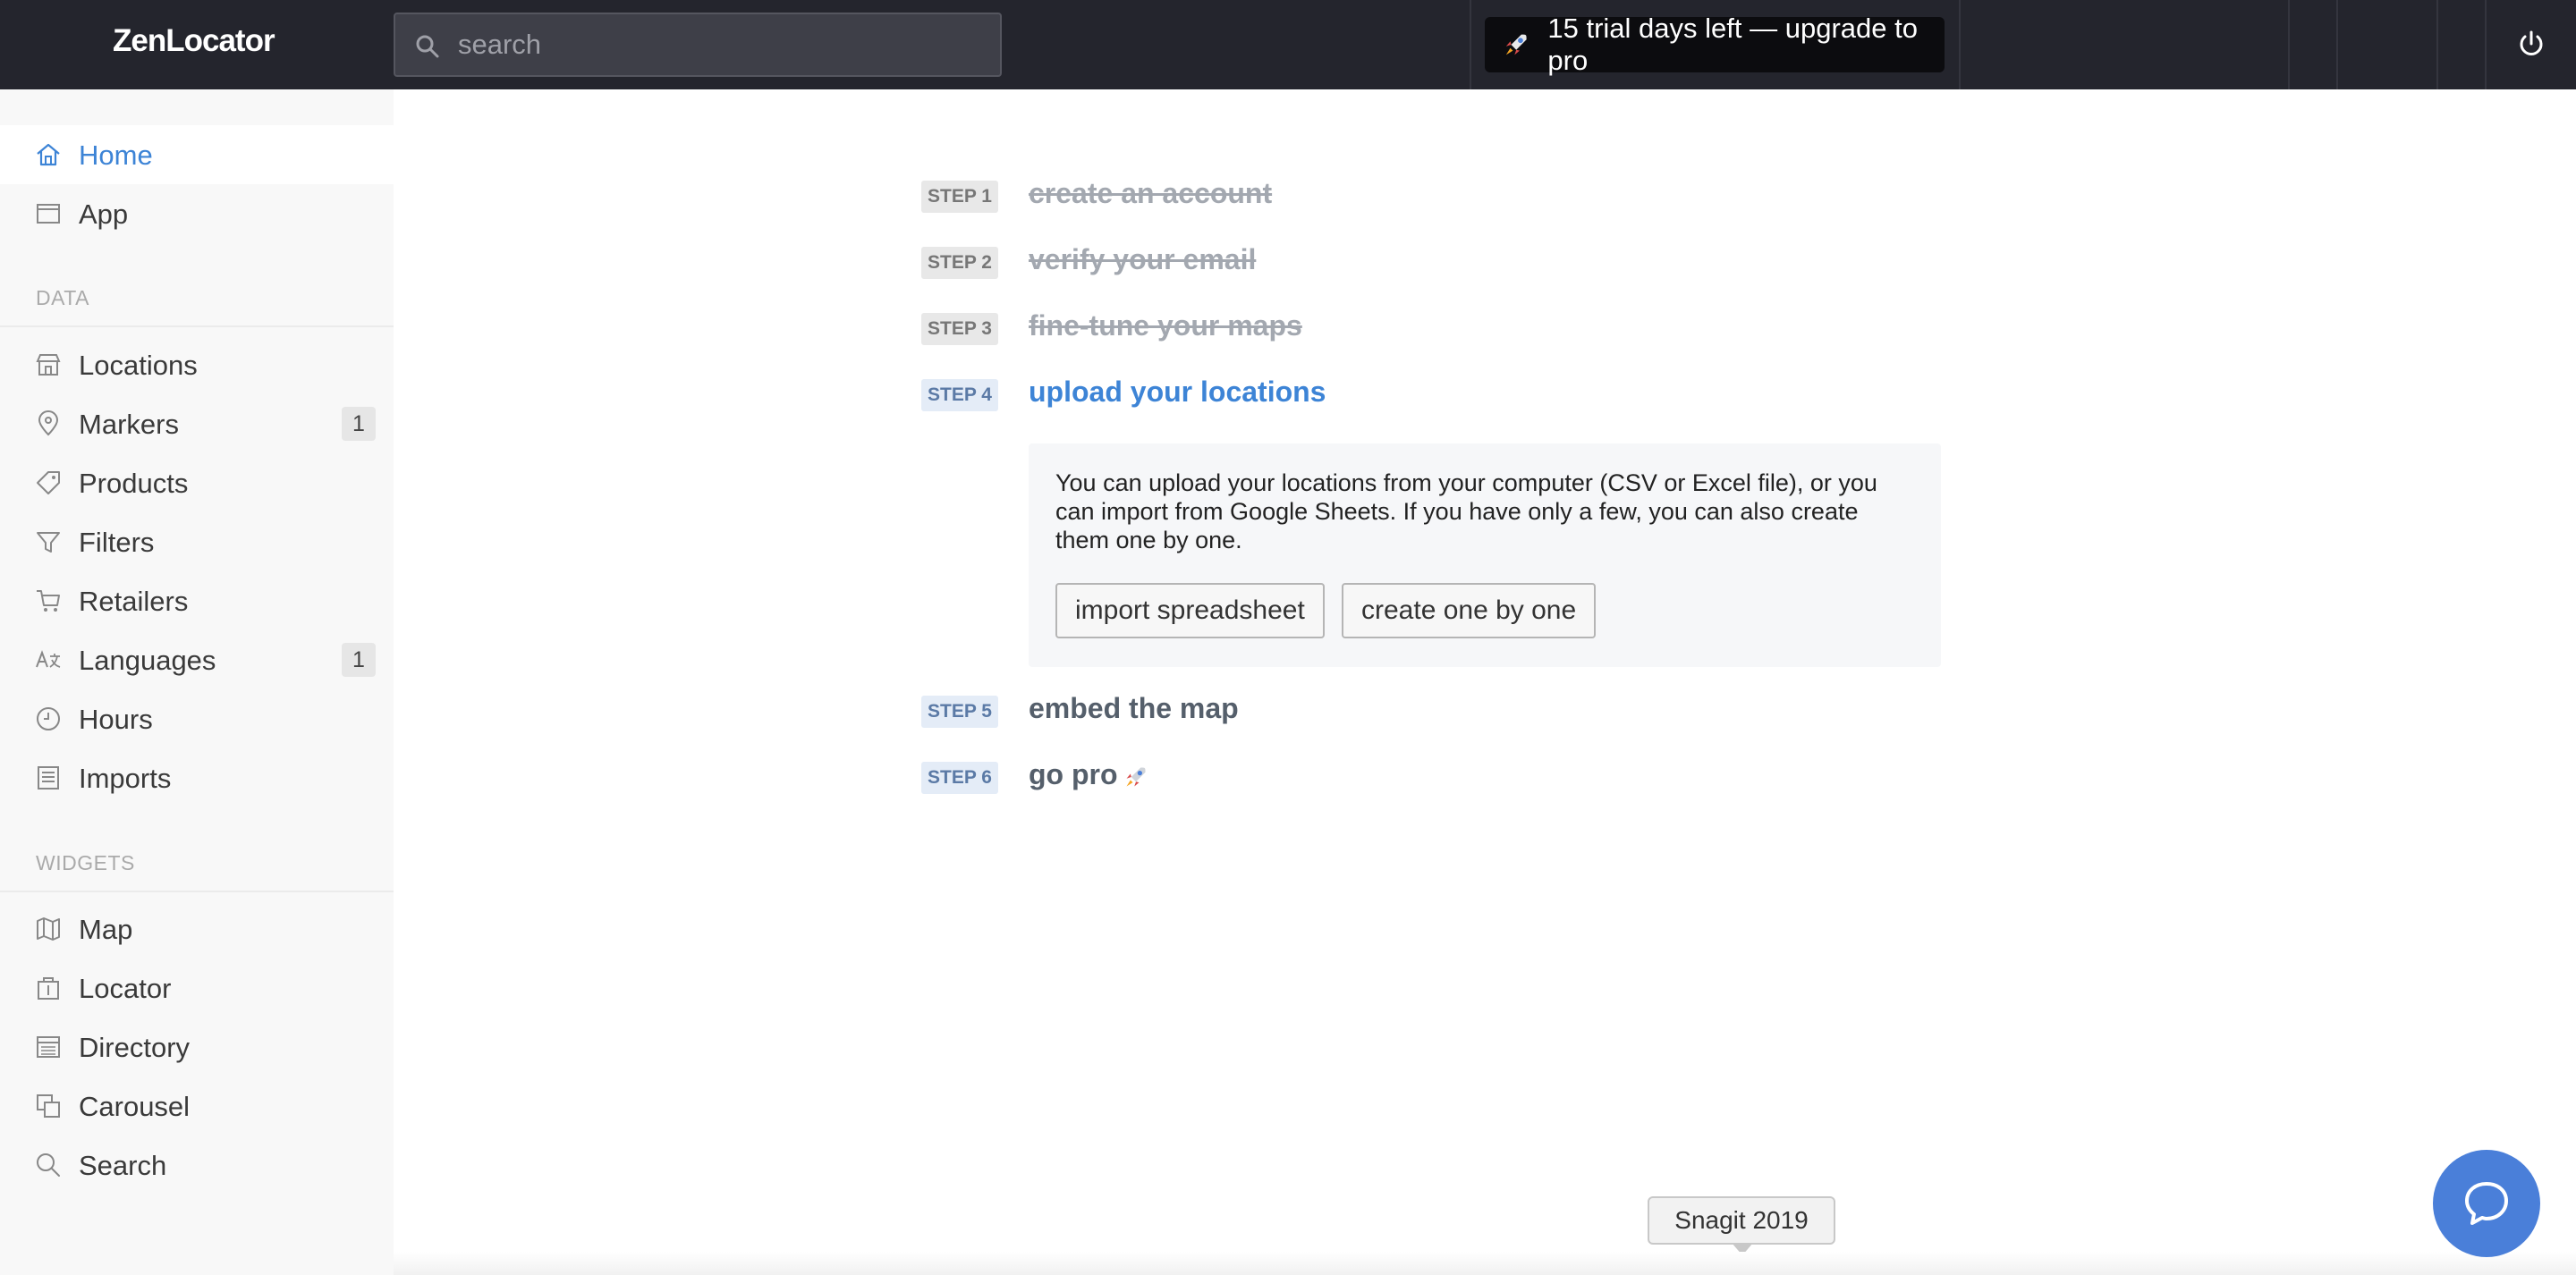 The height and width of the screenshot is (1275, 2576). What do you see at coordinates (135, 1047) in the screenshot?
I see `sidebar-item-label: Directory` at bounding box center [135, 1047].